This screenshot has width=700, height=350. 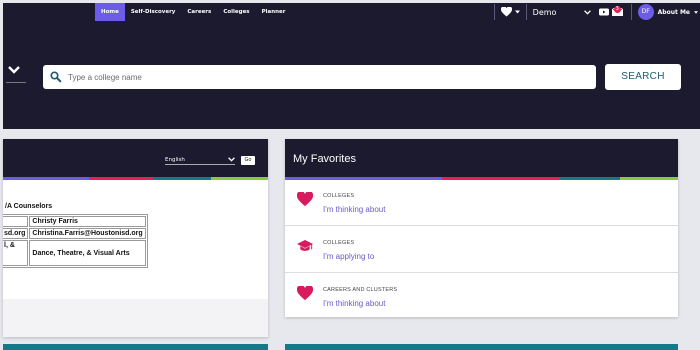 I want to click on table-row: l, & Dance, Theatre, & Visual Arts, so click(x=74, y=253).